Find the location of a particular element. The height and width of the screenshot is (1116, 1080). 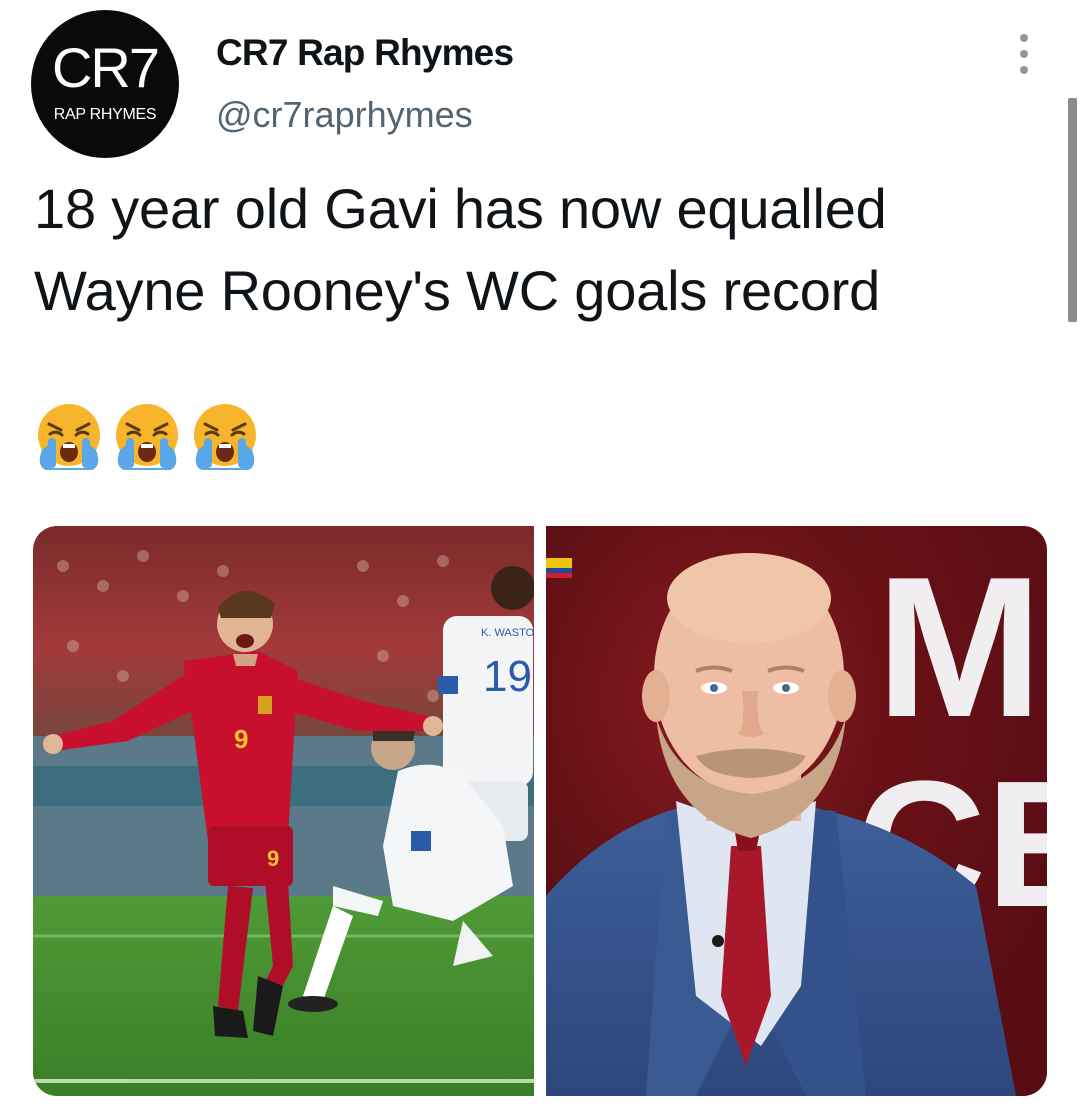

avatar: CR7 RAP RHYMES is located at coordinates (105, 84).